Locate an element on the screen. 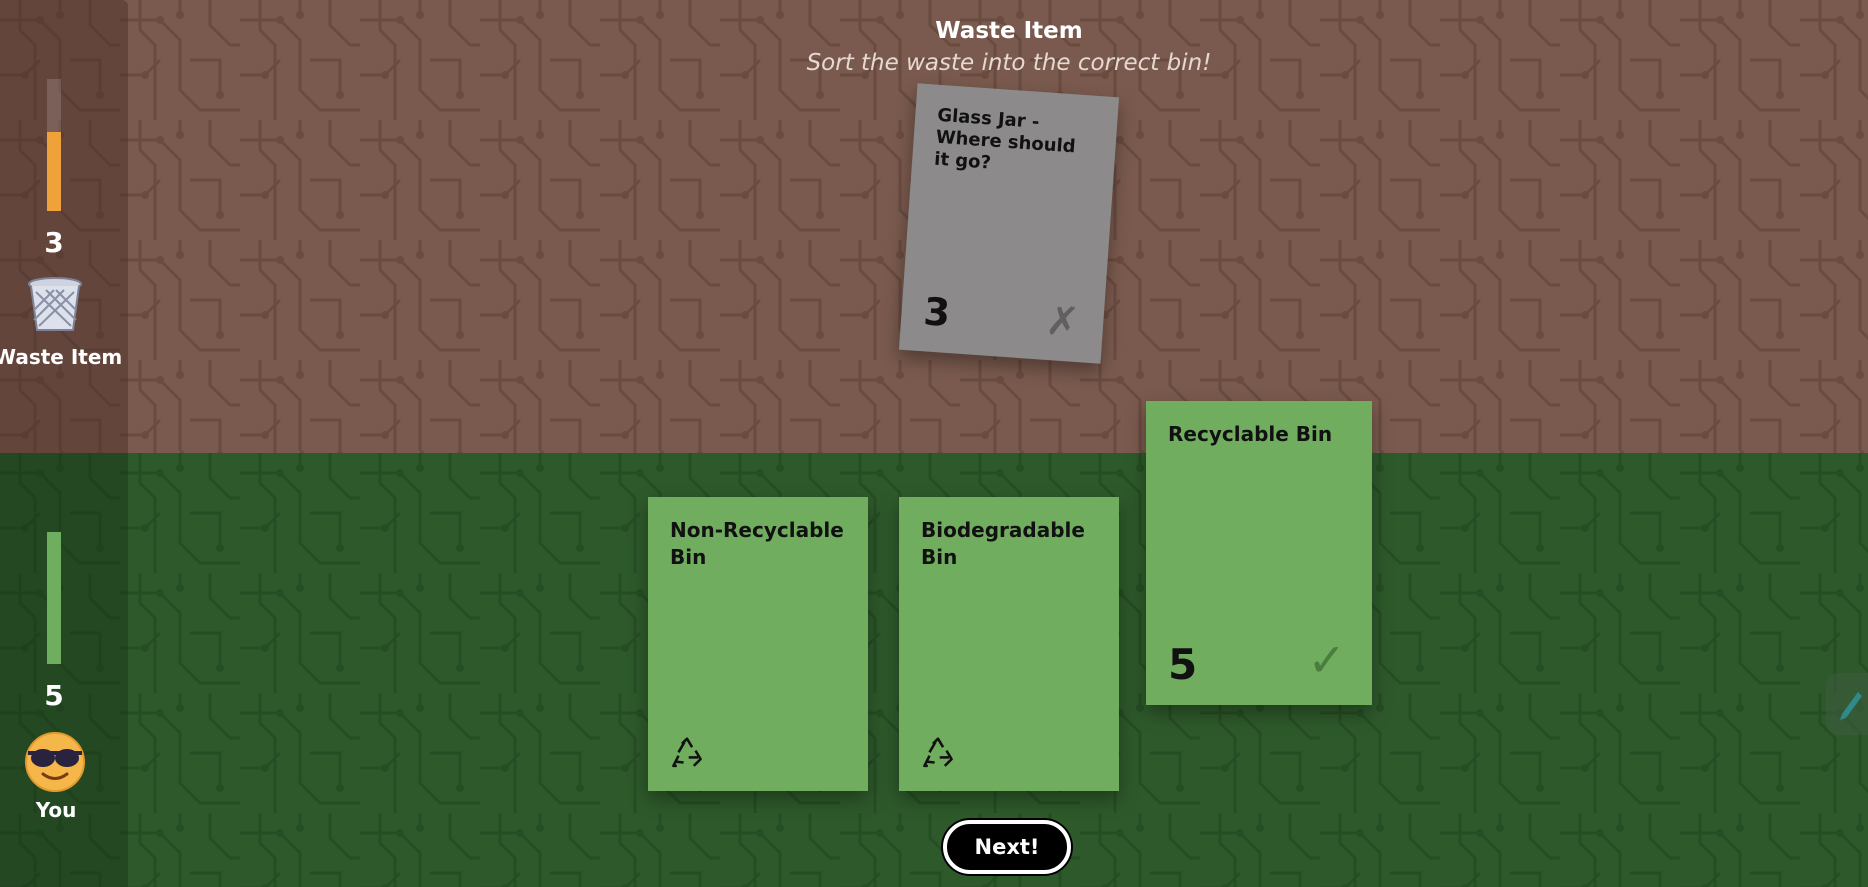 The height and width of the screenshot is (887, 1868). bin-card-biodegradable: Biodegradable Bin is located at coordinates (1009, 644).